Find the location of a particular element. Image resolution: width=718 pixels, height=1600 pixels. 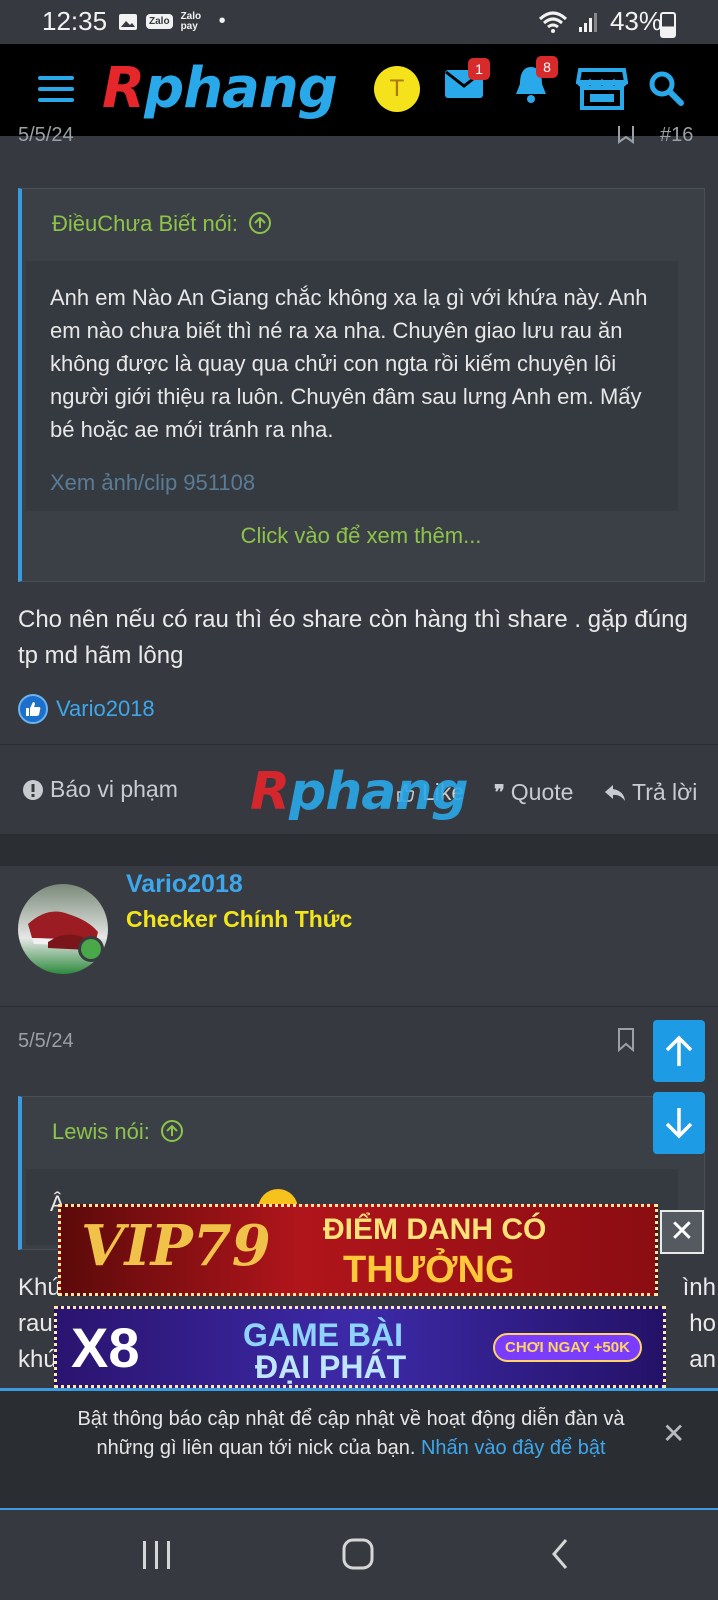

quote-button: ❞ Quote is located at coordinates (533, 792).